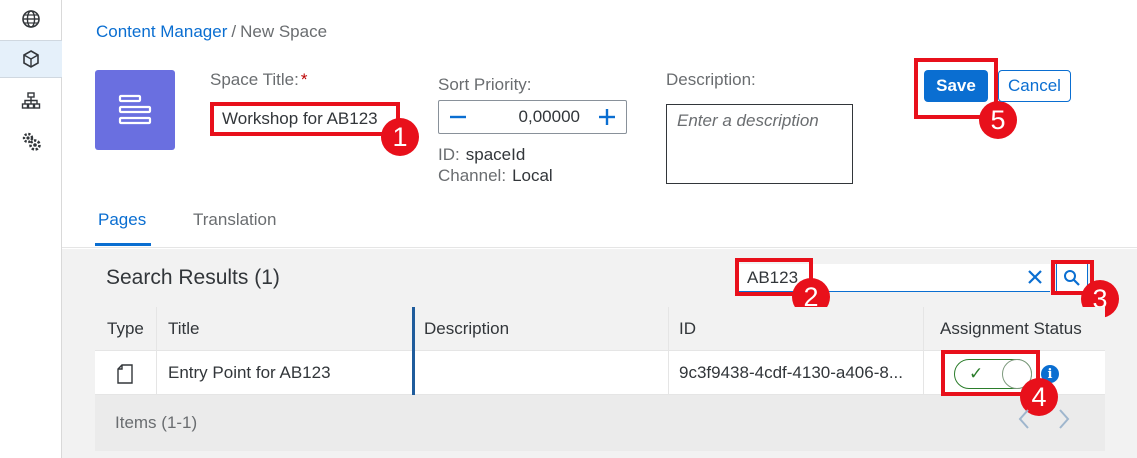 The width and height of the screenshot is (1137, 458). I want to click on step-marker-5: 5, so click(998, 120).